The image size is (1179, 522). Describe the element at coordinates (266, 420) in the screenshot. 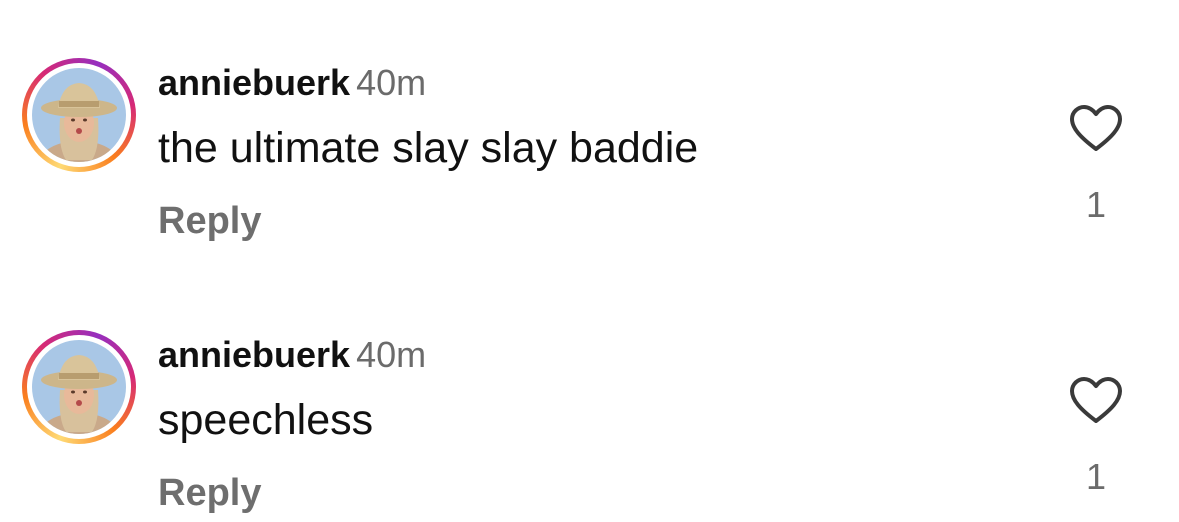

I see `comment-text: speechless` at that location.